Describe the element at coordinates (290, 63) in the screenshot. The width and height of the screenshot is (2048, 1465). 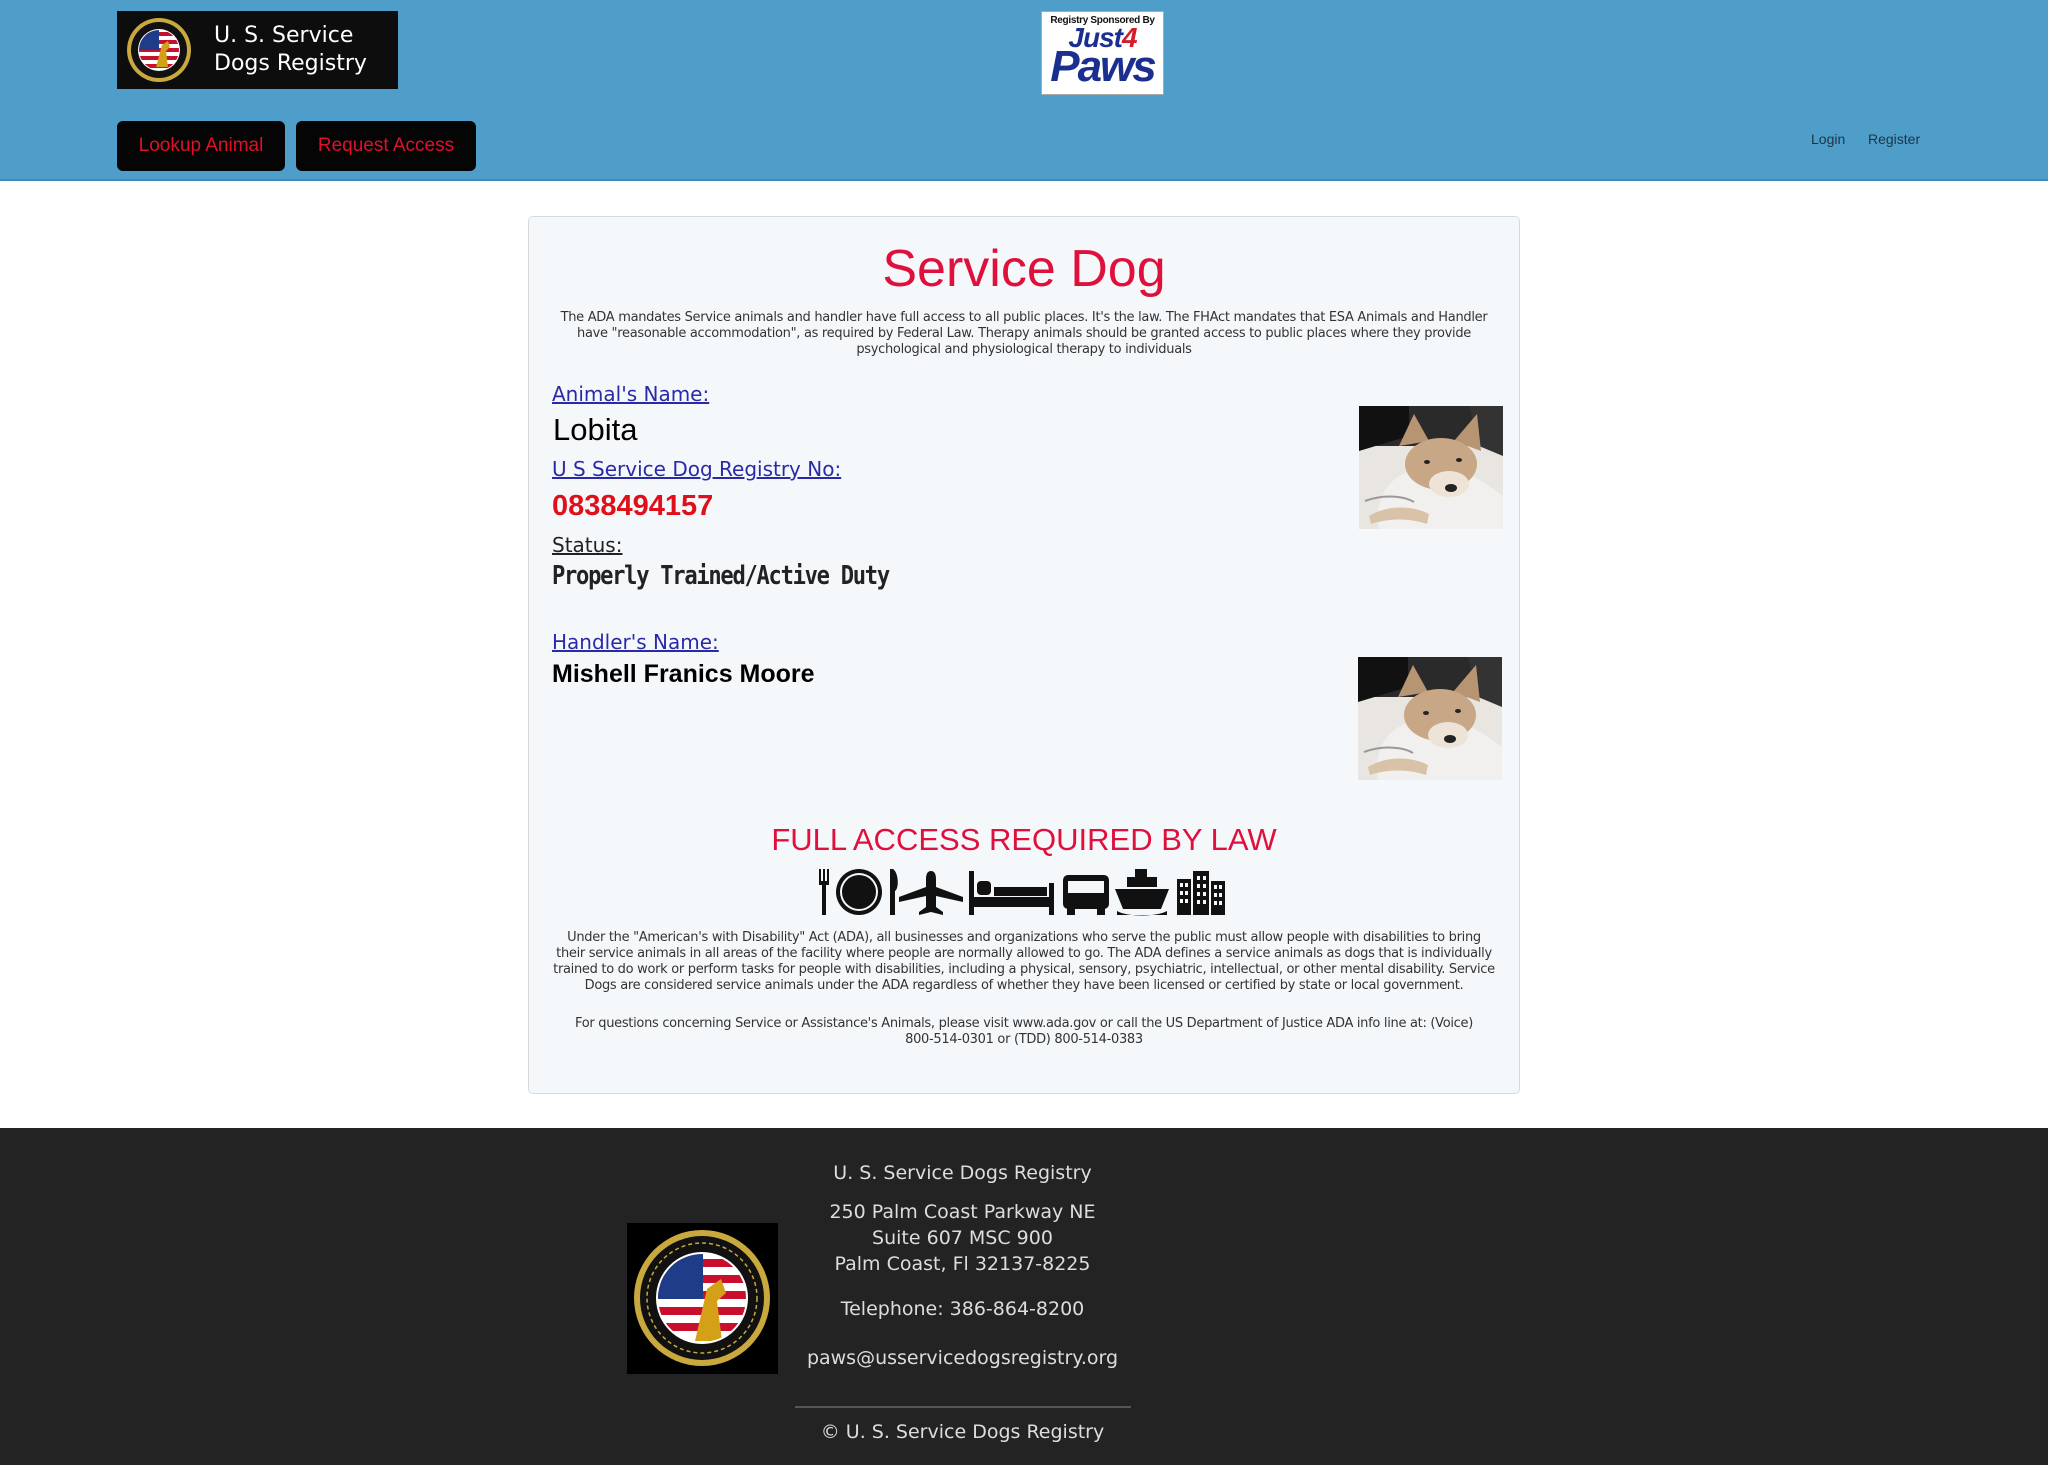
I see `logo-line2: Dogs Registry` at that location.